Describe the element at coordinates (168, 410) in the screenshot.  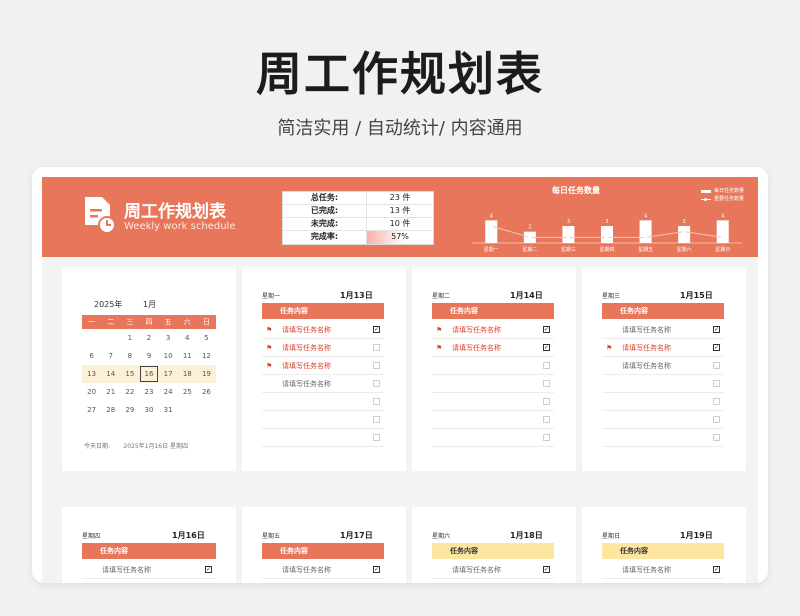
I see `calendar-day: 31` at that location.